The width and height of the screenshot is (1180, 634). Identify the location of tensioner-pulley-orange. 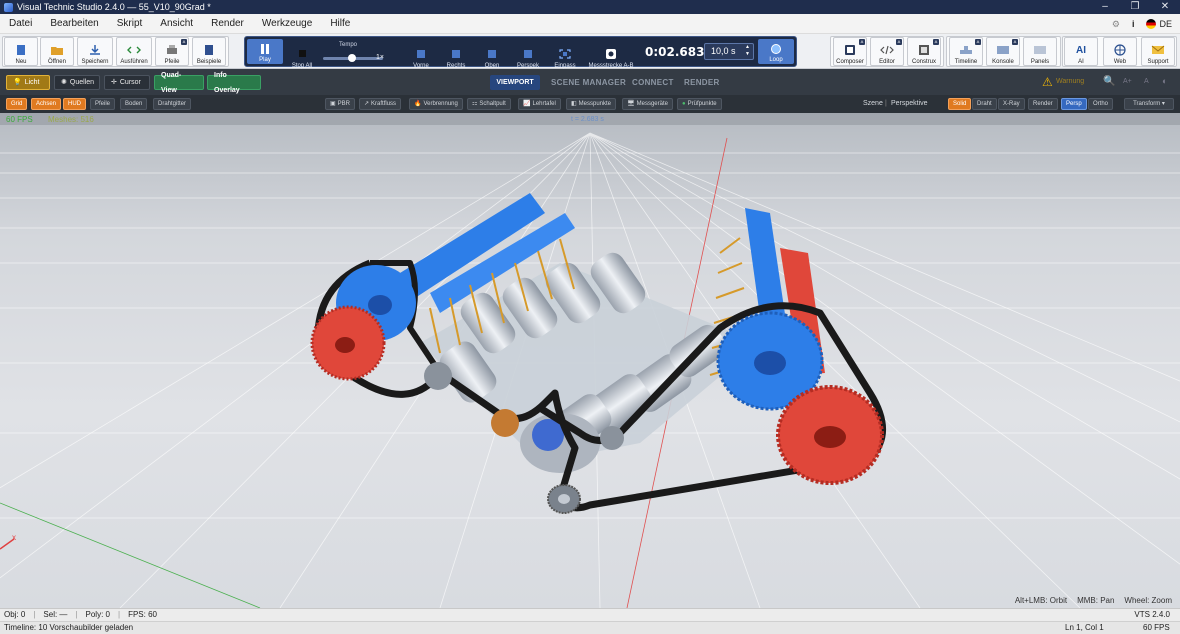
(505, 423).